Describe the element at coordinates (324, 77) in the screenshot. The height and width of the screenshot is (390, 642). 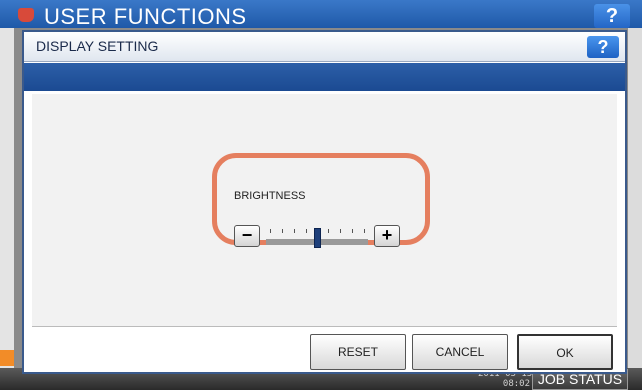
I see `dialog-header-band` at that location.